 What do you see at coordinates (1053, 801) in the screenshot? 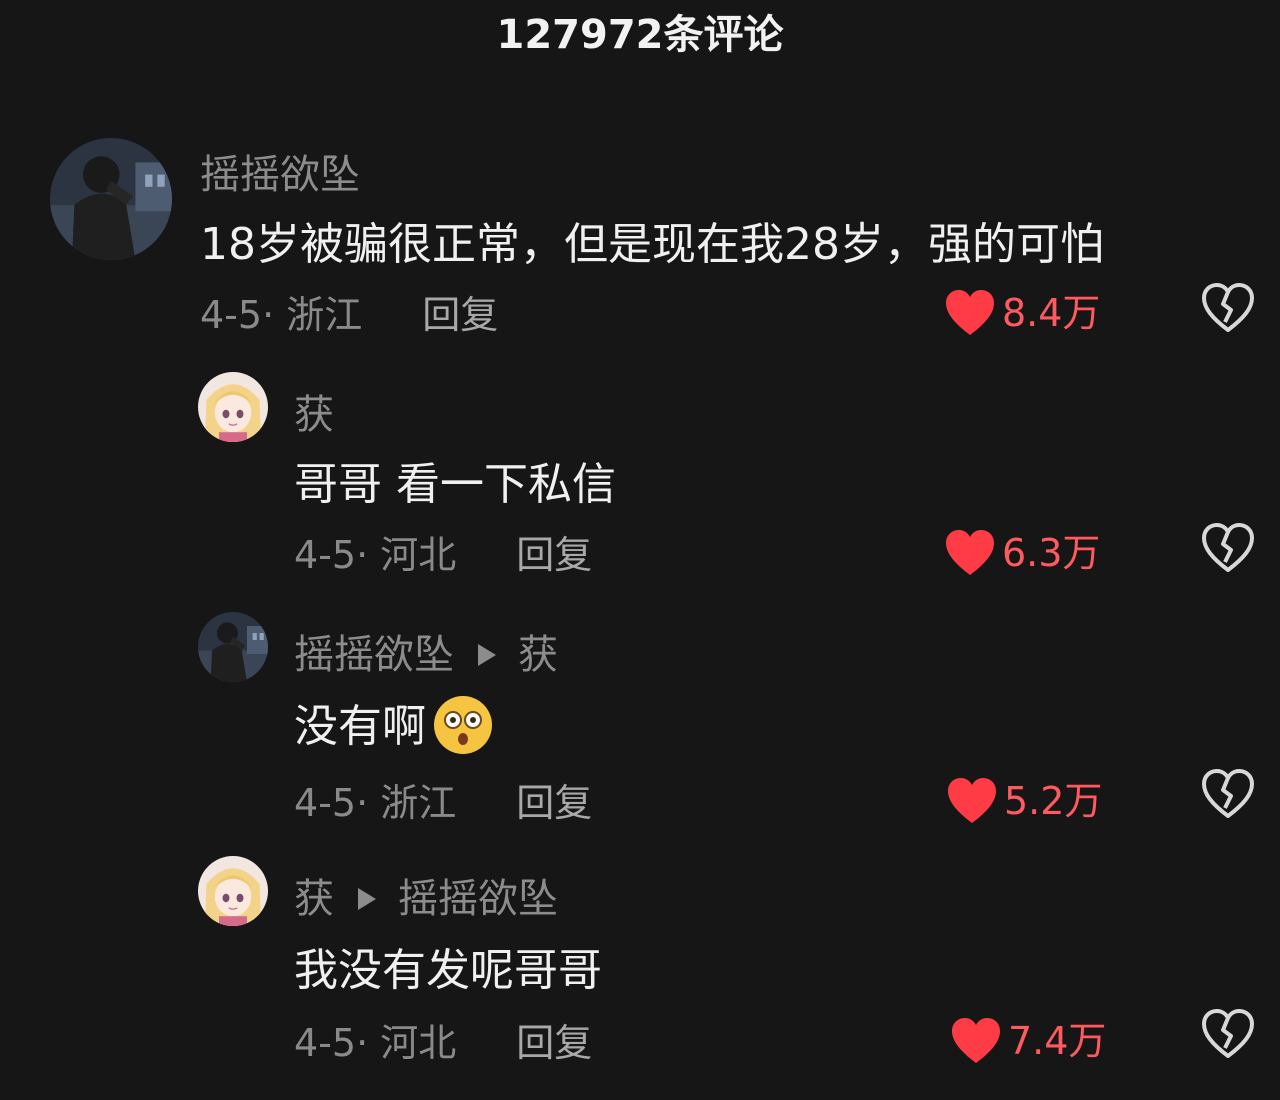
I see `like-count: 5.2万` at bounding box center [1053, 801].